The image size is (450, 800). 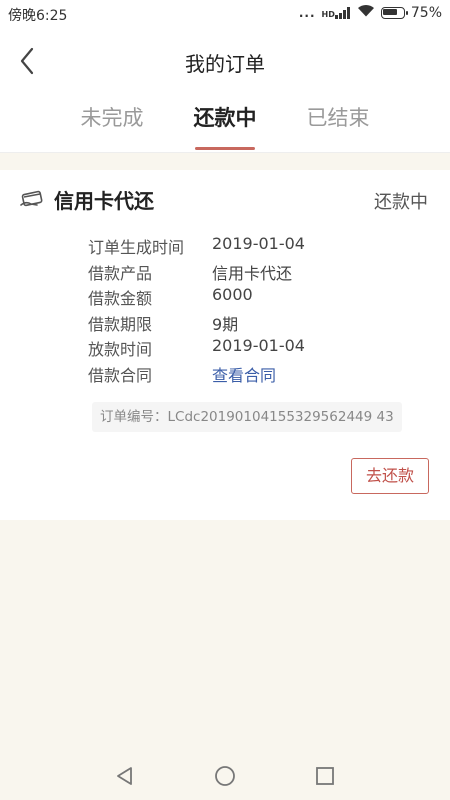 What do you see at coordinates (225, 13) in the screenshot?
I see `status-bar: 傍晚6:25 ... HD 75%` at bounding box center [225, 13].